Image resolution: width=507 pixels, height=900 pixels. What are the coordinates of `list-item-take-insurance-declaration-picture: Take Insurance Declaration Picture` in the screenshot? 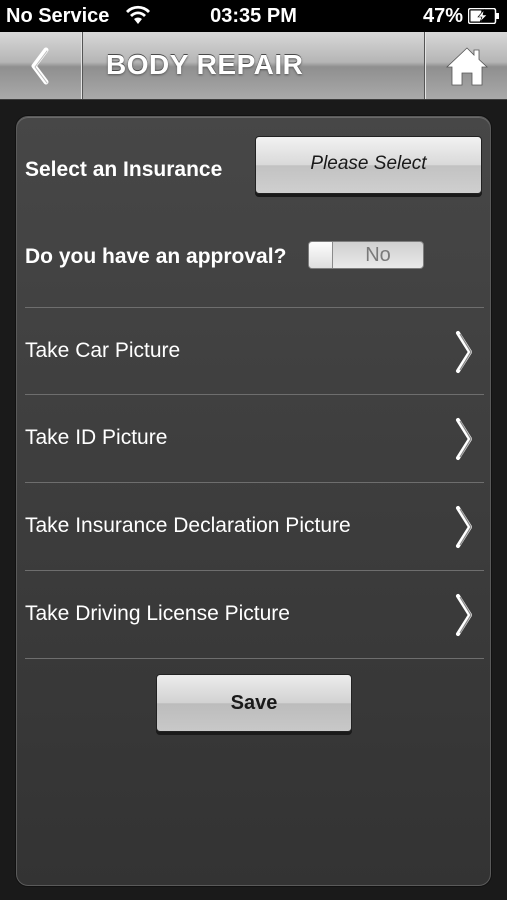 It's located at (254, 526).